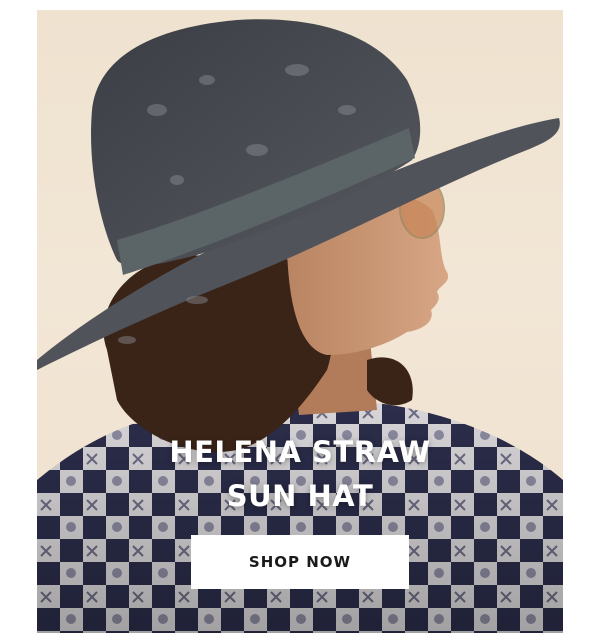 This screenshot has width=600, height=643. What do you see at coordinates (300, 474) in the screenshot?
I see `promo-headline: HELENA STRAW SUN HAT` at bounding box center [300, 474].